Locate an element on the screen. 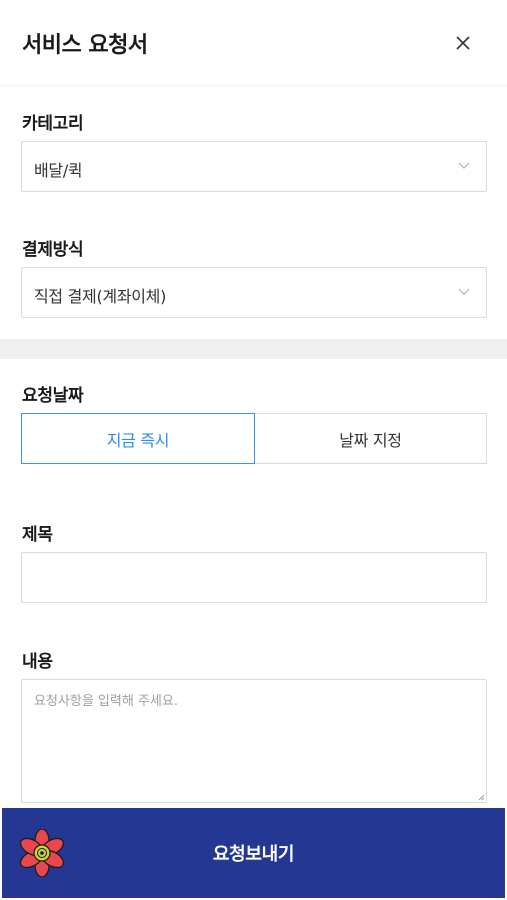 This screenshot has height=900, width=507. subject-input is located at coordinates (254, 577).